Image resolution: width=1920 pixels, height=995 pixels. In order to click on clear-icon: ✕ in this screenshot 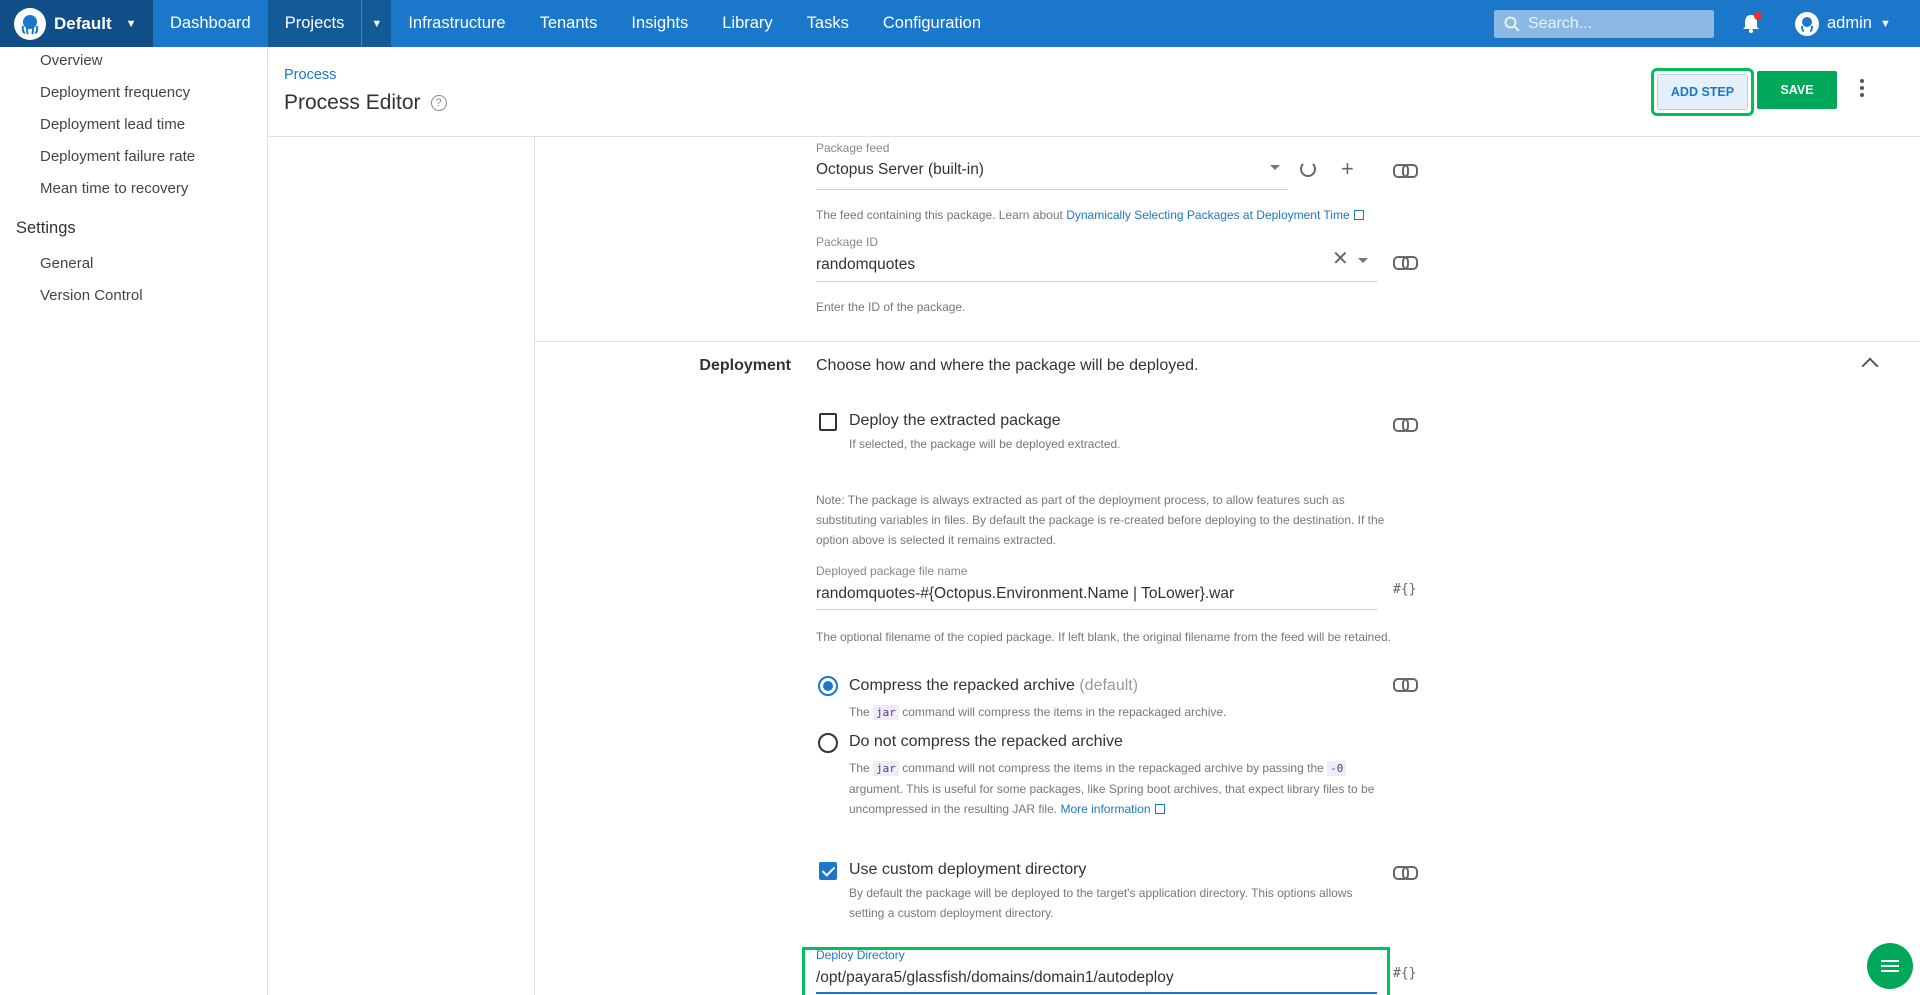, I will do `click(1340, 259)`.